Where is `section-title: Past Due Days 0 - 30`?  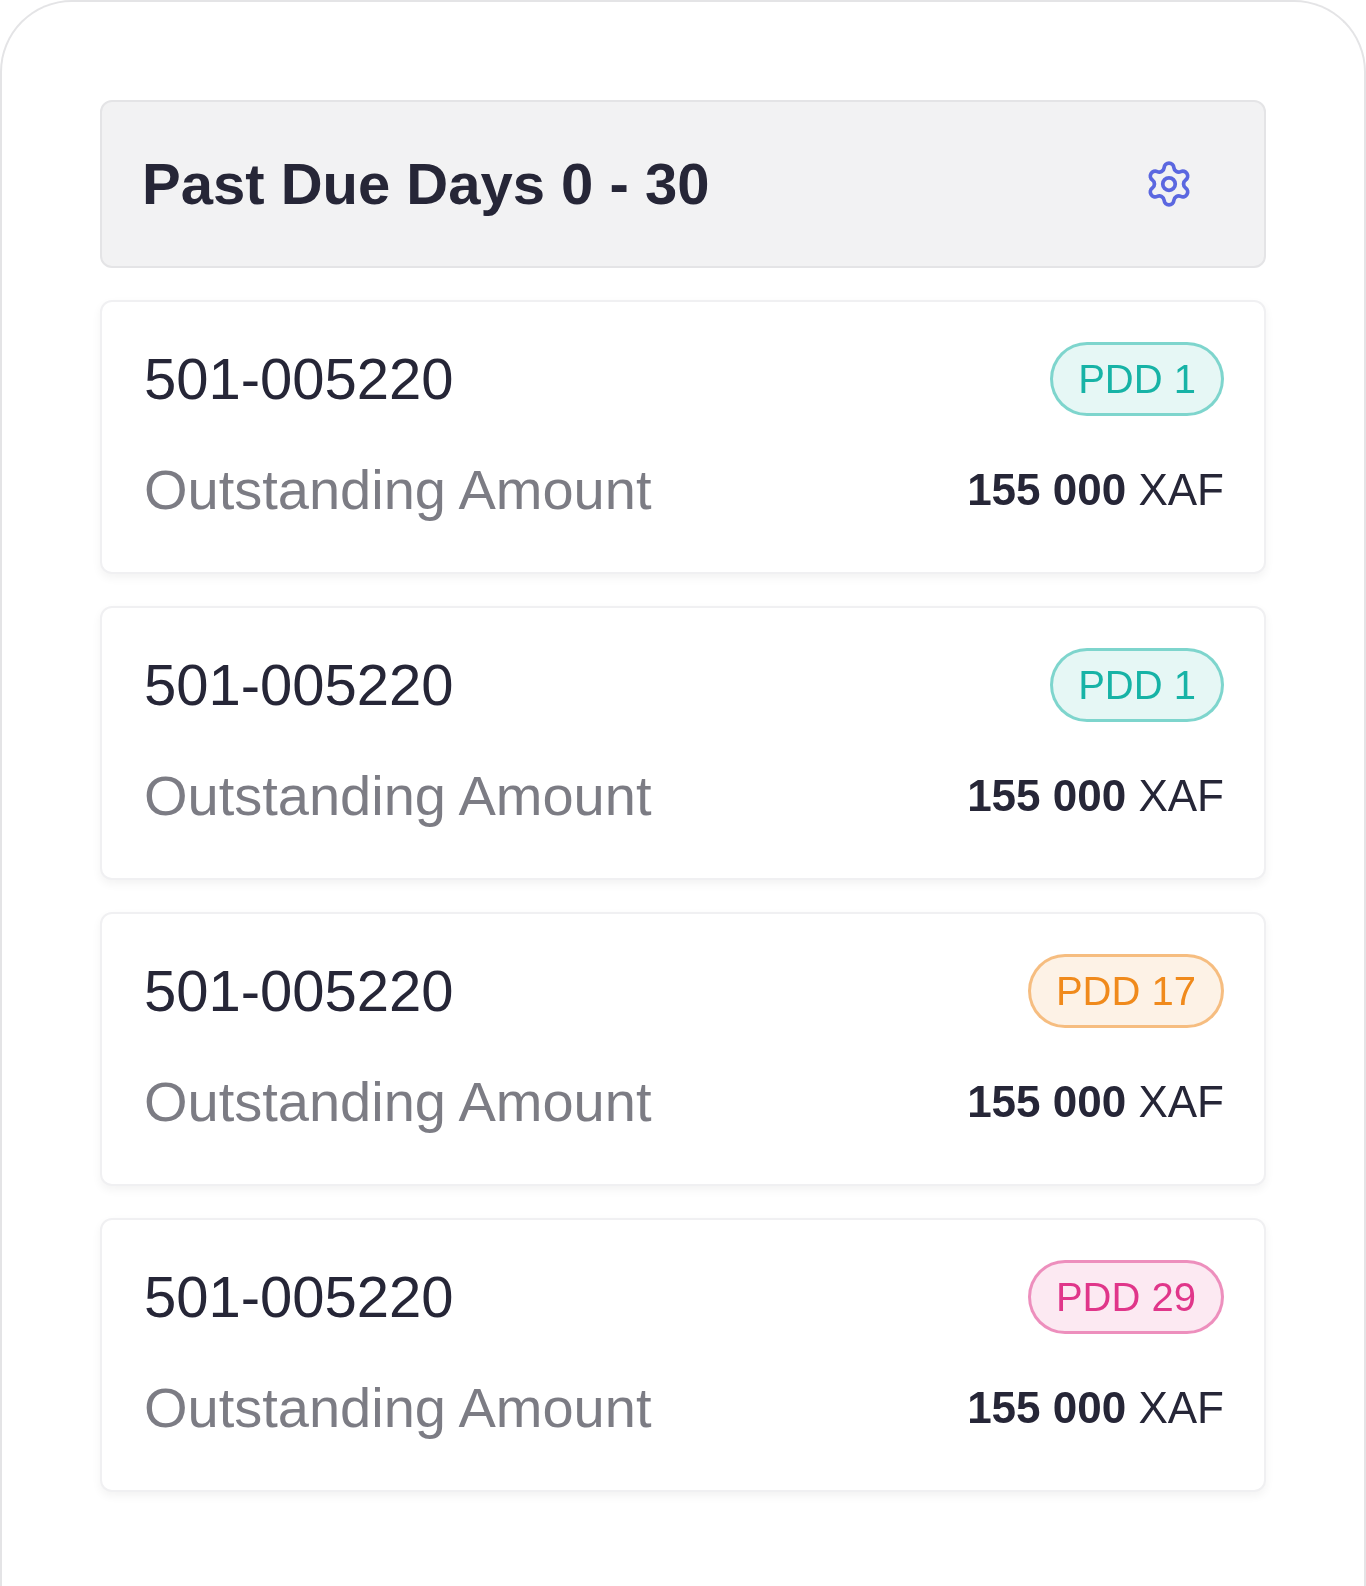 section-title: Past Due Days 0 - 30 is located at coordinates (426, 184).